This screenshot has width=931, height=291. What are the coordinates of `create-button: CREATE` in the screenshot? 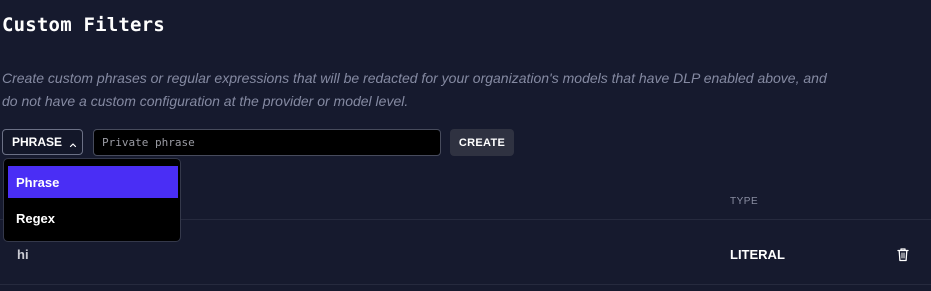 It's located at (482, 142).